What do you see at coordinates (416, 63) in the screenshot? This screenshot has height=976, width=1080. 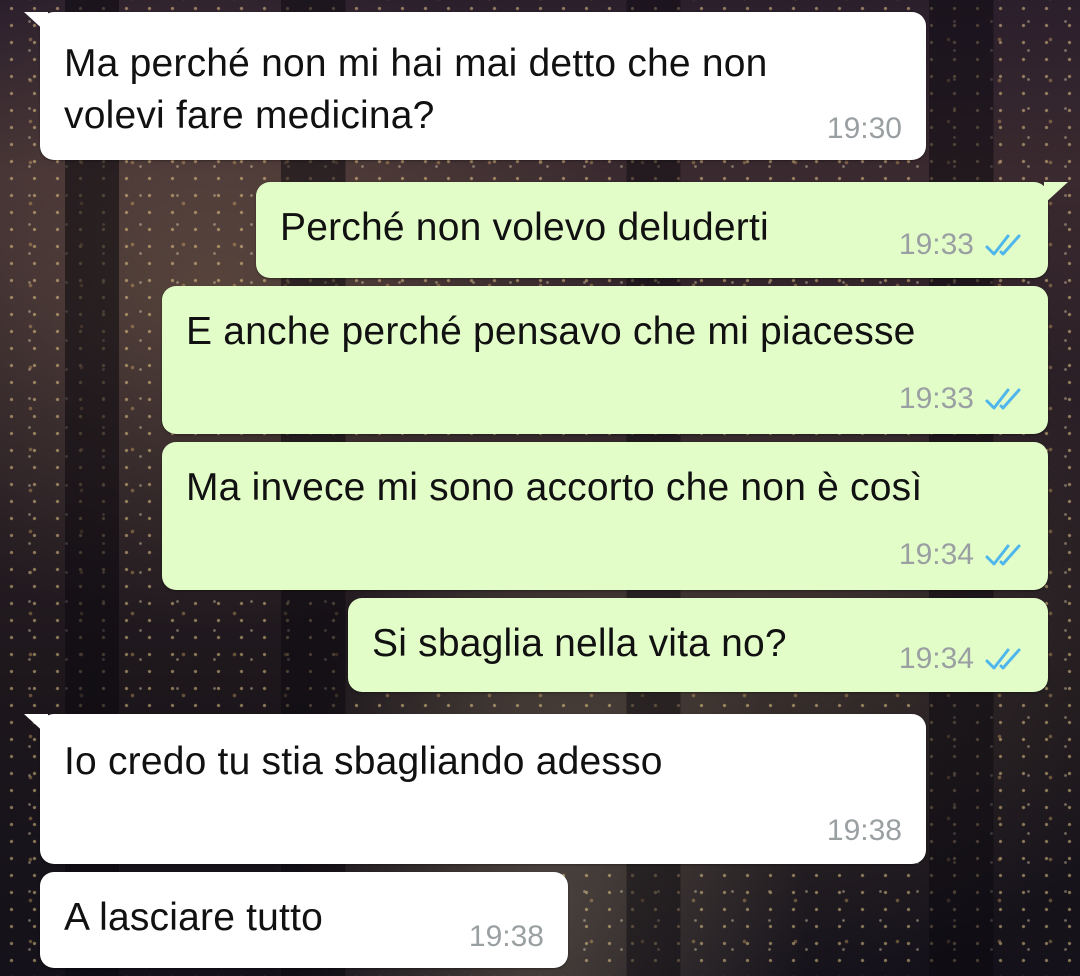 I see `message-text-line: Ma perché non mi hai mai detto che non` at bounding box center [416, 63].